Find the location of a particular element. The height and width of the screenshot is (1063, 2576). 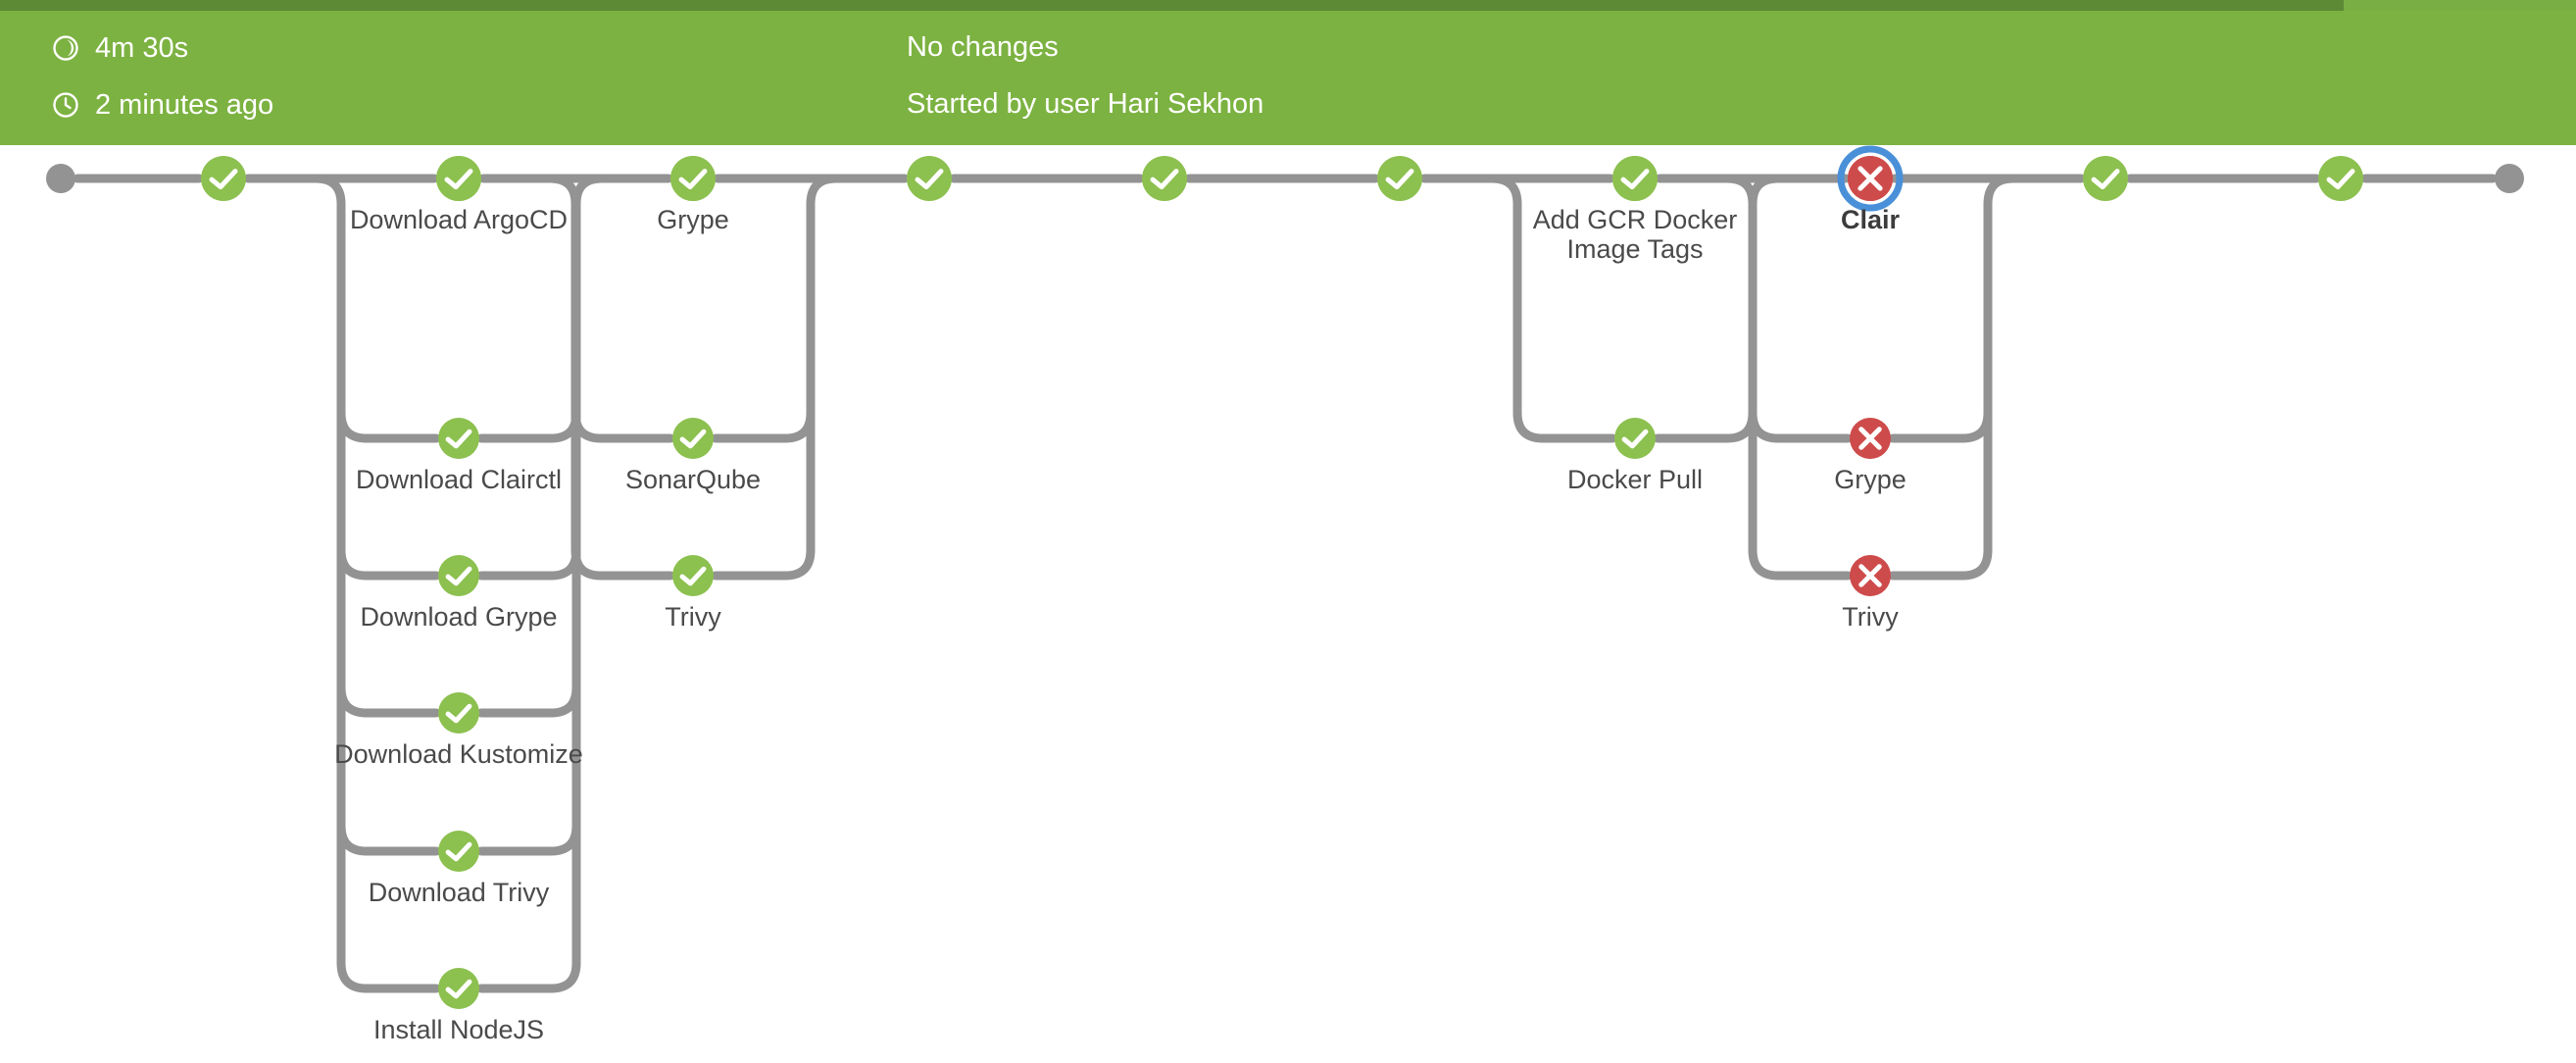

pipeline-step-node-download-grype is located at coordinates (458, 575).